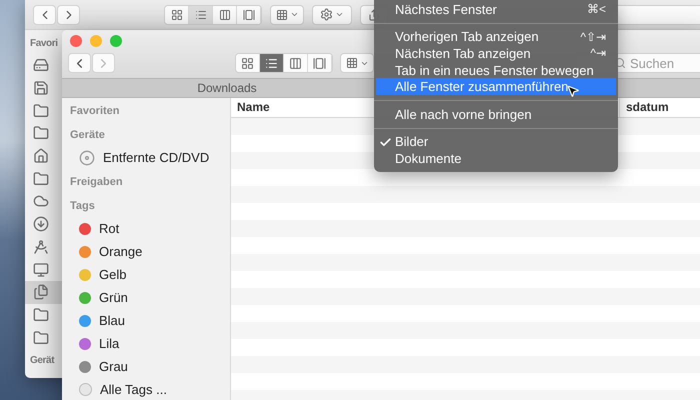 This screenshot has height=400, width=700. What do you see at coordinates (41, 246) in the screenshot?
I see `drafting-compass-icon` at bounding box center [41, 246].